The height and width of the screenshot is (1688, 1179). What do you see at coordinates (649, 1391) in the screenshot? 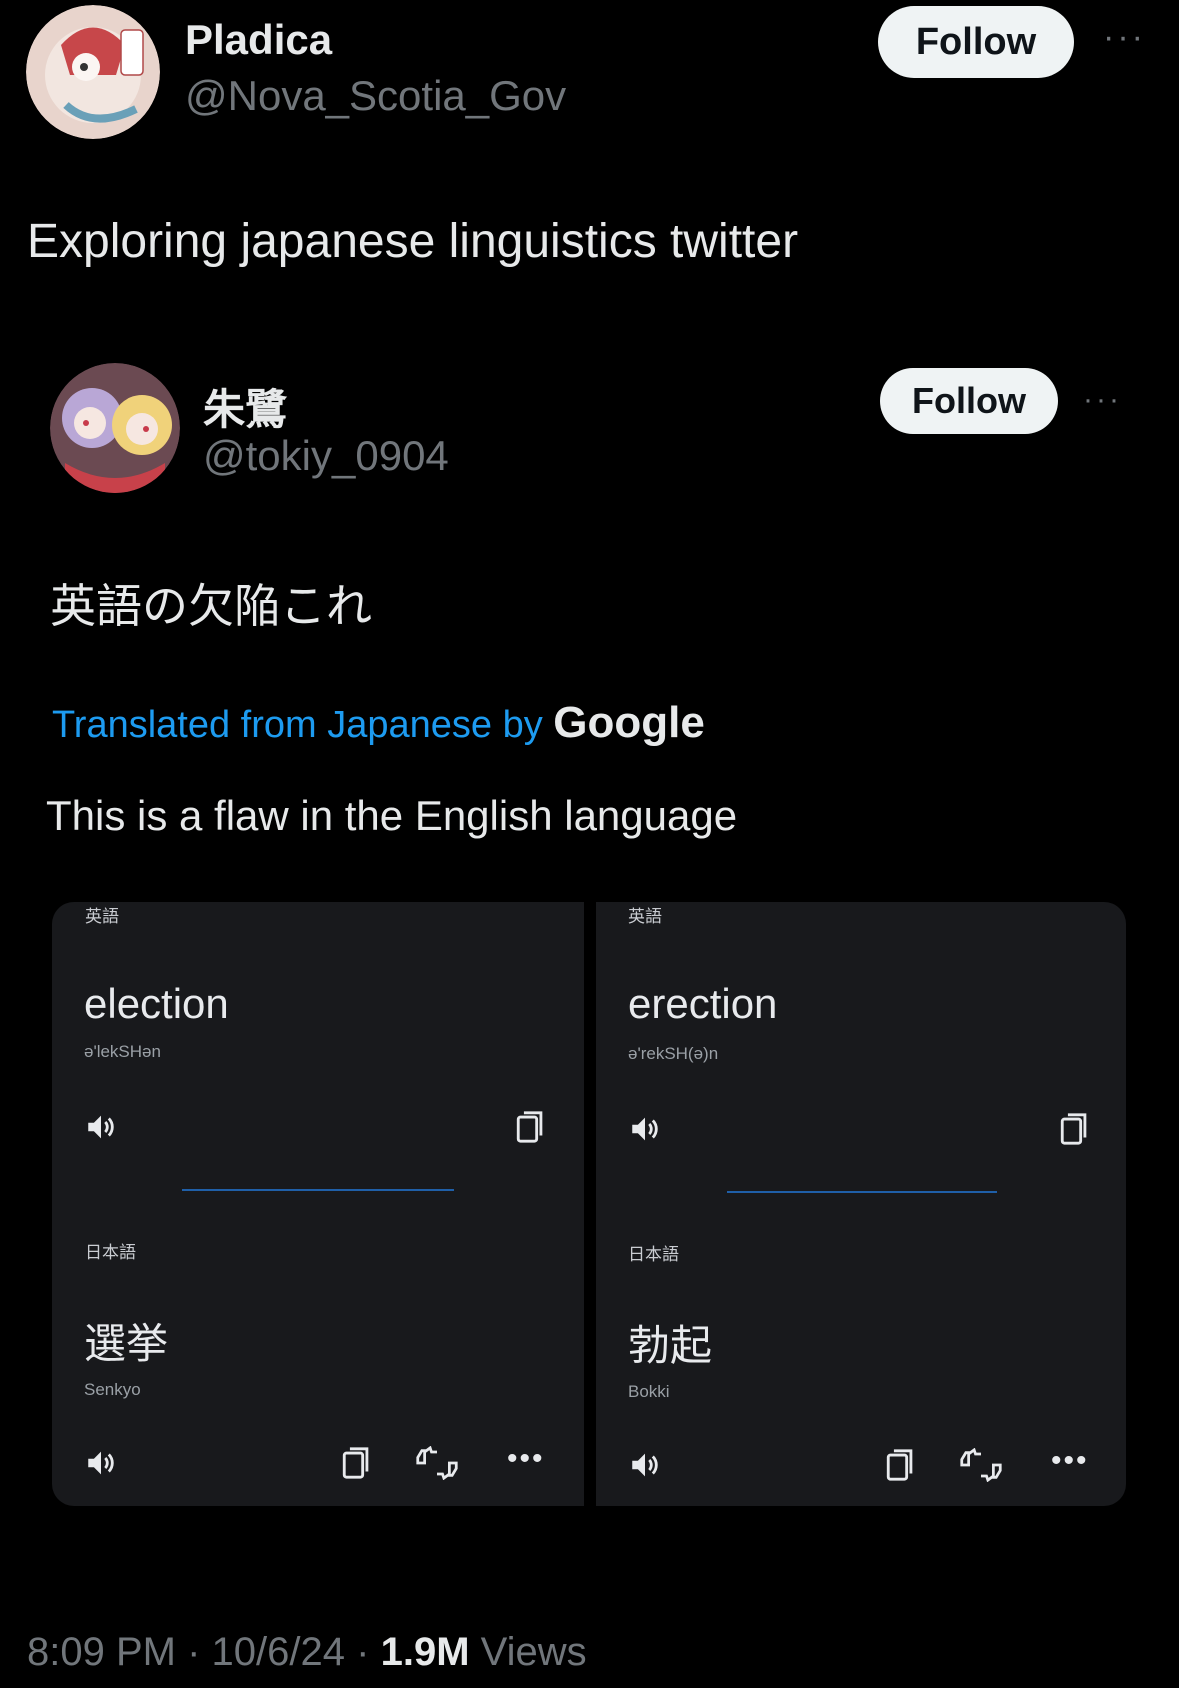
I see `romanization: Bokki` at bounding box center [649, 1391].